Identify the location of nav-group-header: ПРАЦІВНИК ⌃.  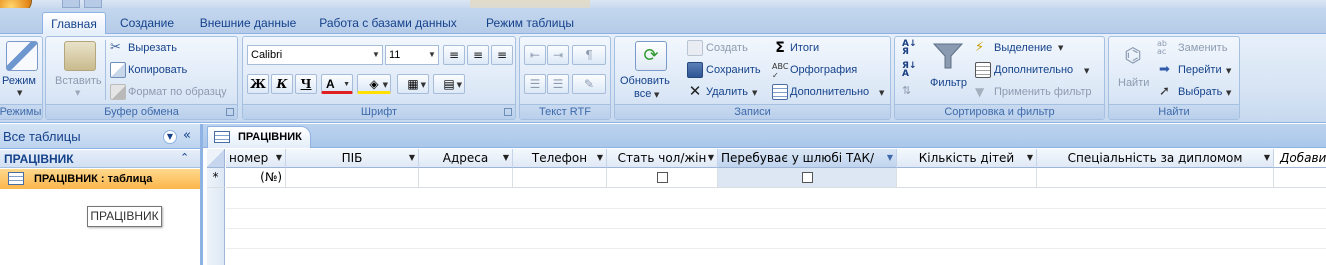
(100, 159).